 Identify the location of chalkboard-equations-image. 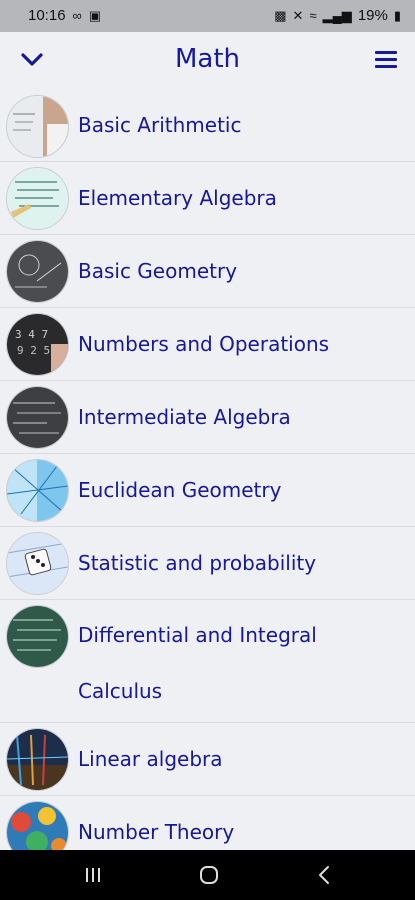
(37, 417).